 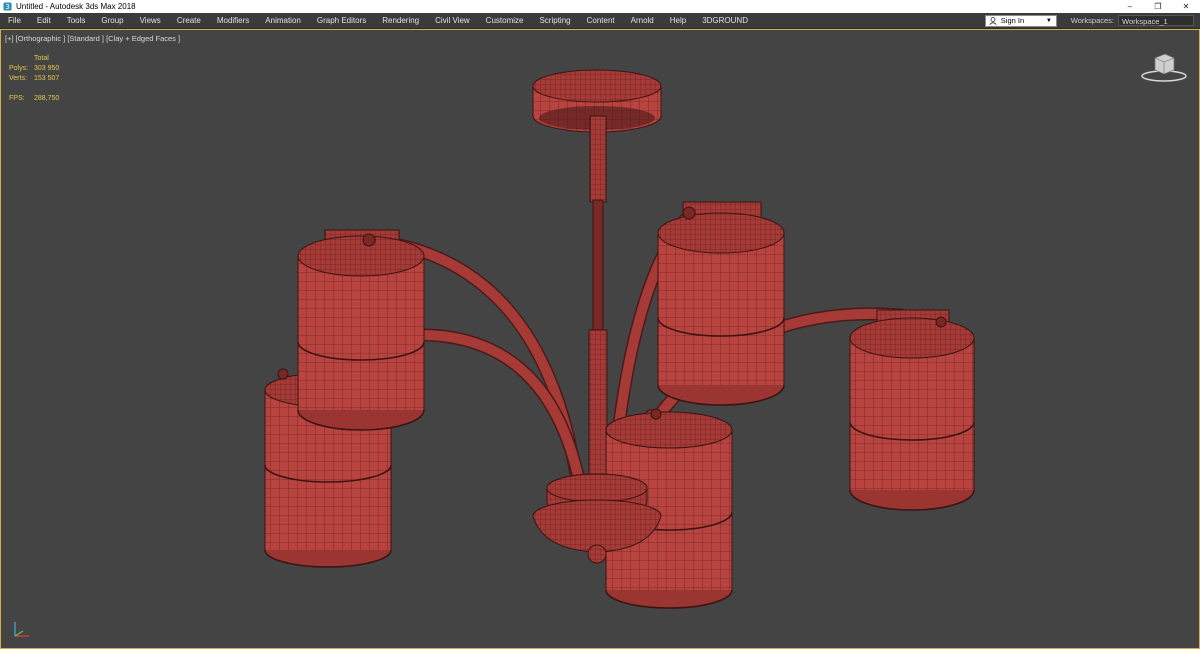 What do you see at coordinates (1186, 6) in the screenshot?
I see `close-button: ✕` at bounding box center [1186, 6].